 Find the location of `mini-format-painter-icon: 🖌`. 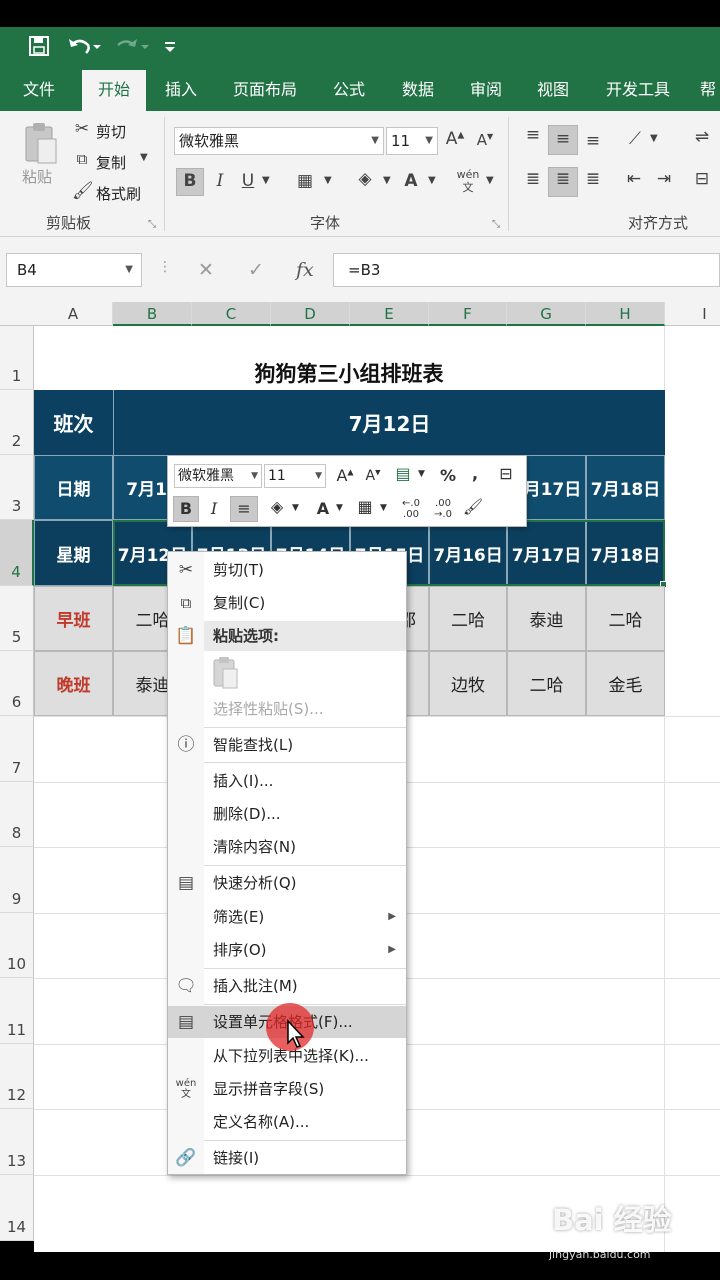

mini-format-painter-icon: 🖌 is located at coordinates (473, 506).